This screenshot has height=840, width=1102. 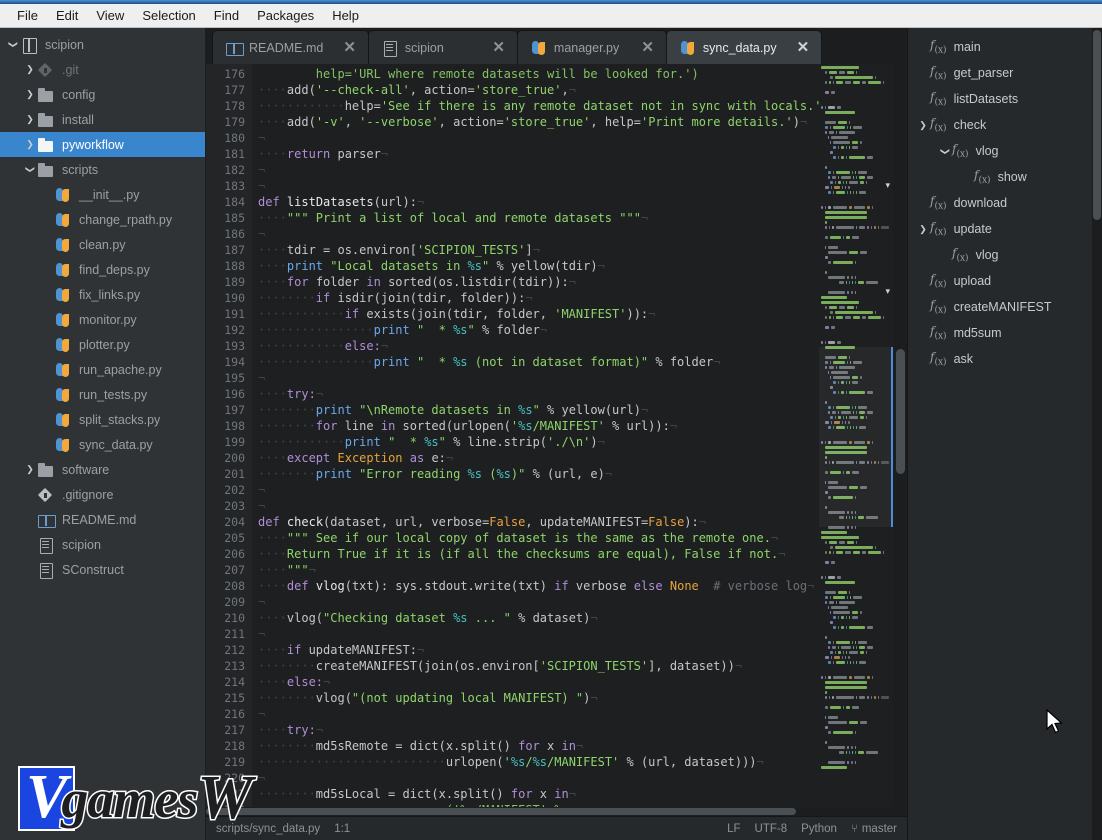 What do you see at coordinates (1005, 99) in the screenshot?
I see `outline-item-listdatasets: f(x) listDatasets` at bounding box center [1005, 99].